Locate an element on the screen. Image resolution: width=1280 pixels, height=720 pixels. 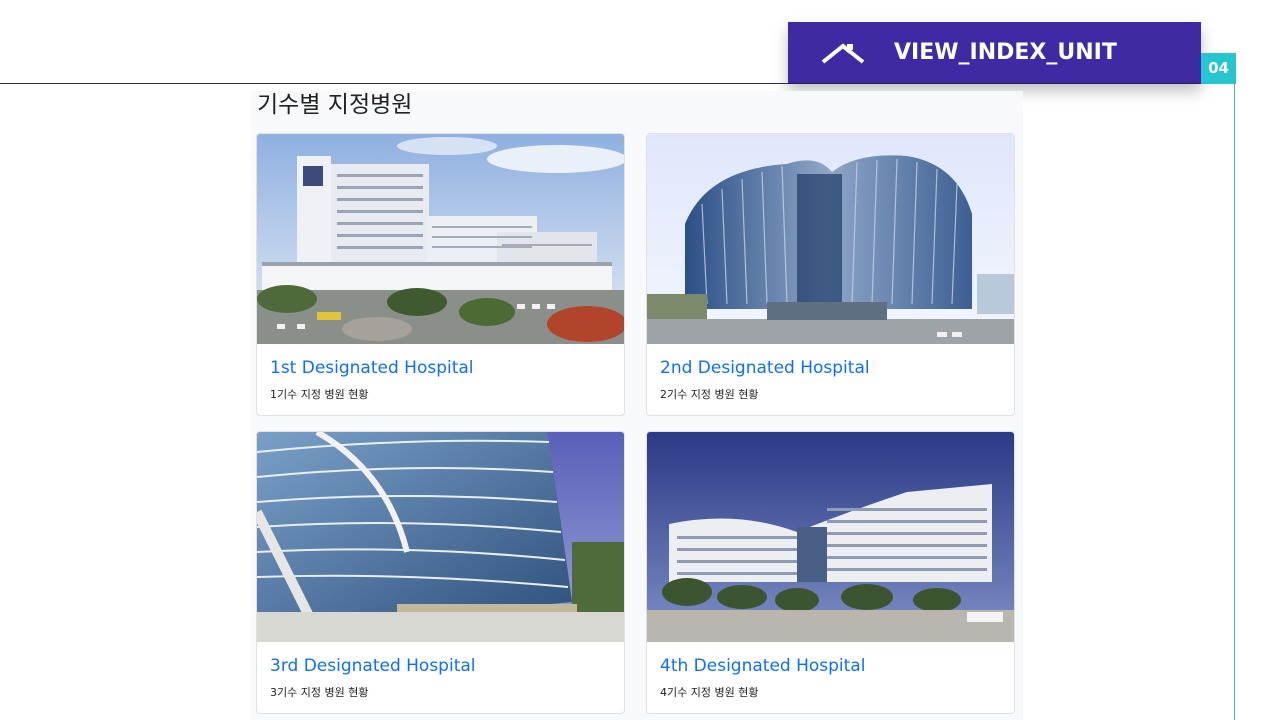
card-title: 2nd Designated Hospital is located at coordinates (765, 368).